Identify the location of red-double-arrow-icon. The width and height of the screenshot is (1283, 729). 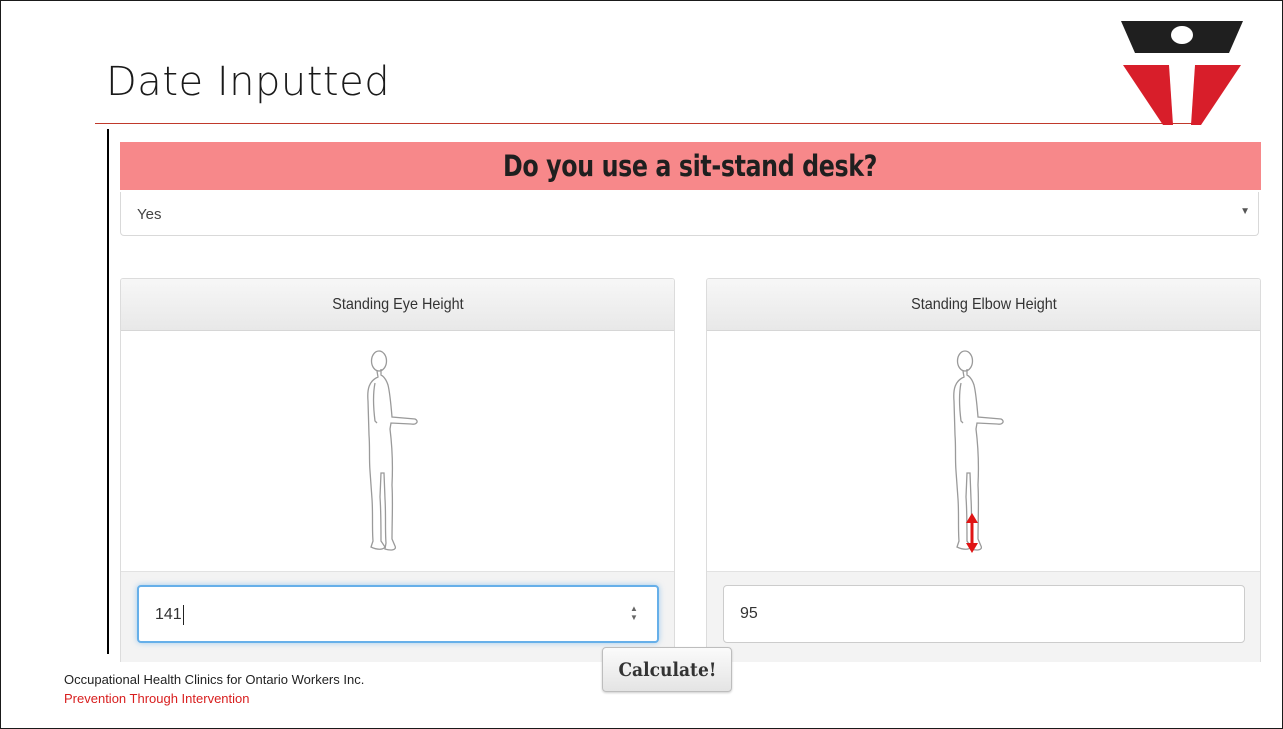
(972, 533).